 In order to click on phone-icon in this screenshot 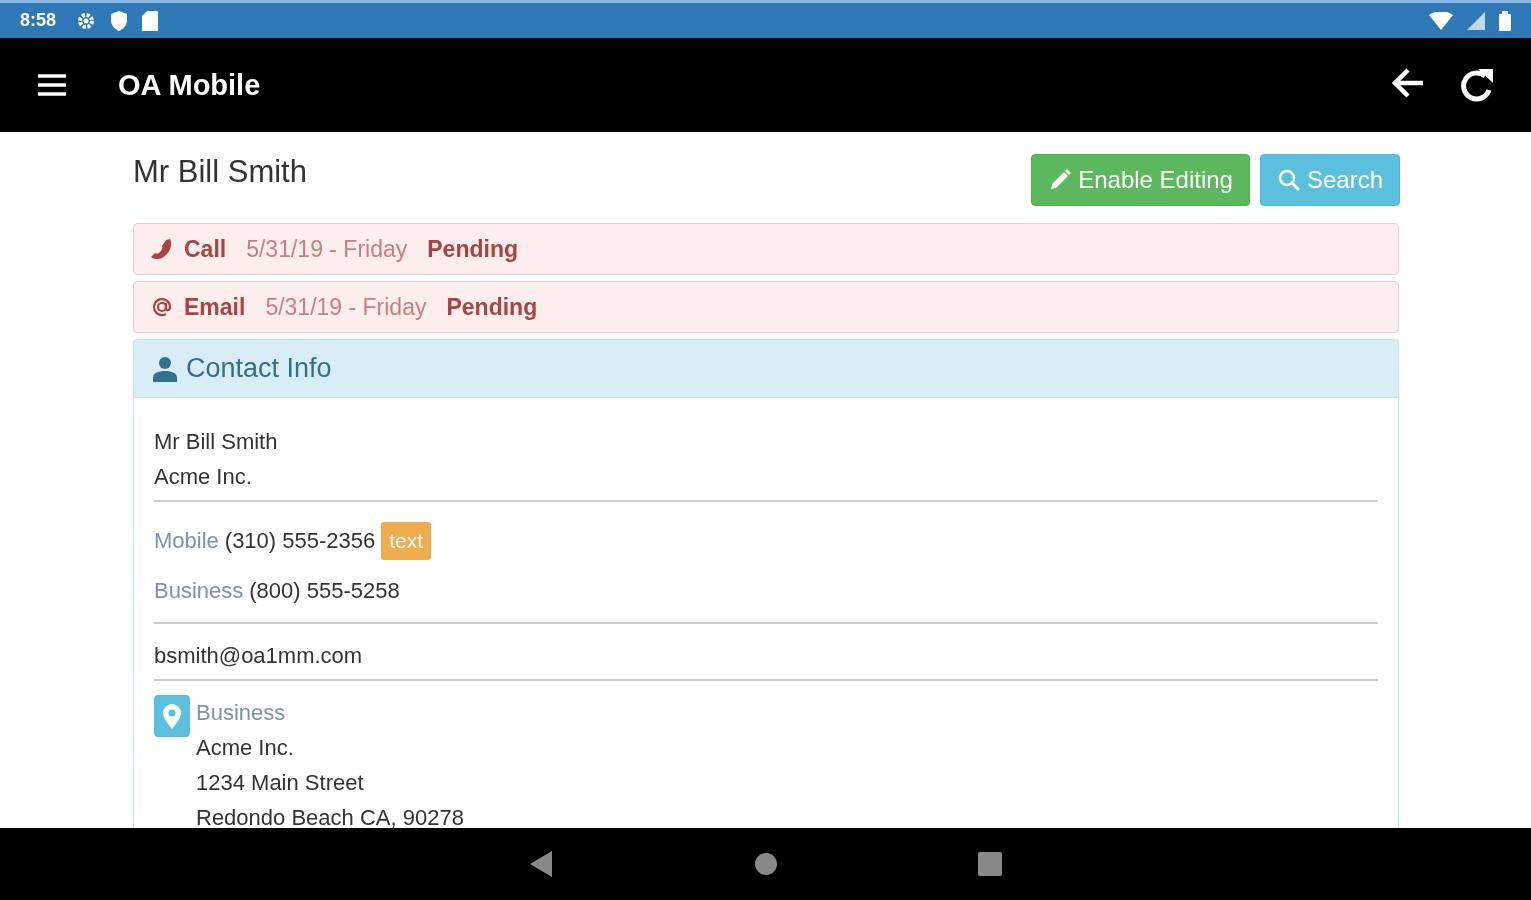, I will do `click(162, 249)`.